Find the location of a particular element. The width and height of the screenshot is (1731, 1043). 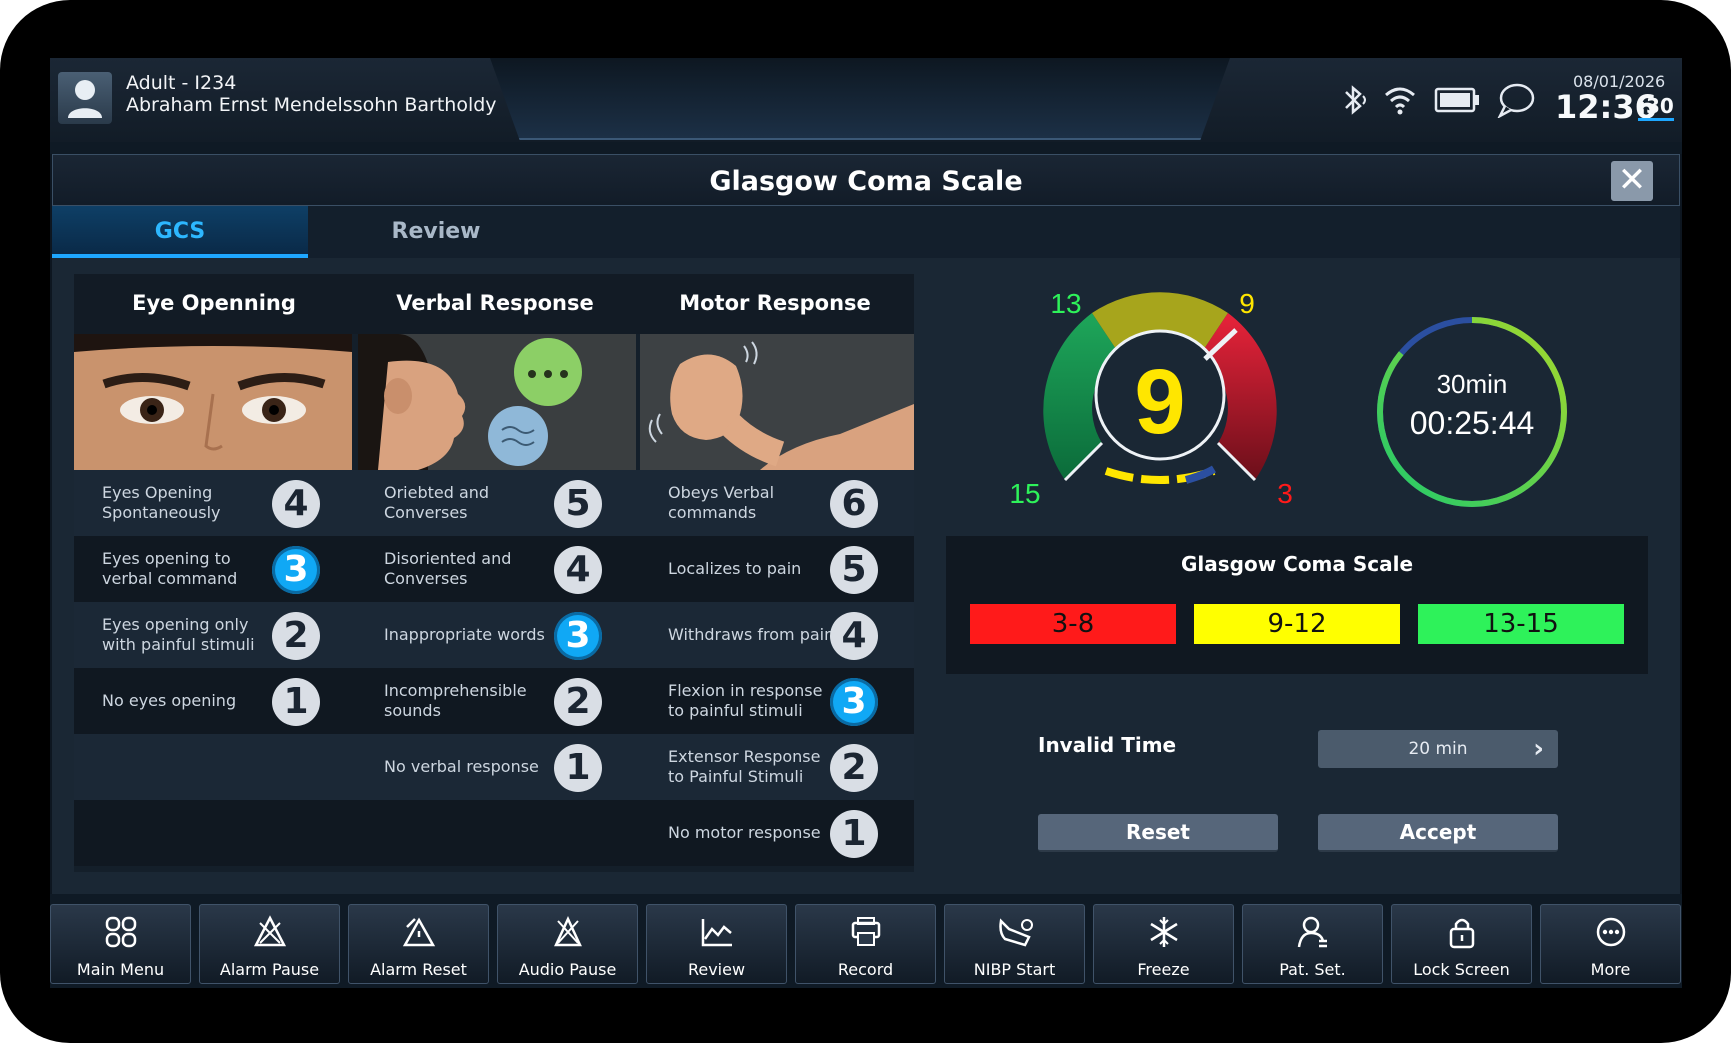

option-label: Eyes opening to verbal command is located at coordinates (170, 568).